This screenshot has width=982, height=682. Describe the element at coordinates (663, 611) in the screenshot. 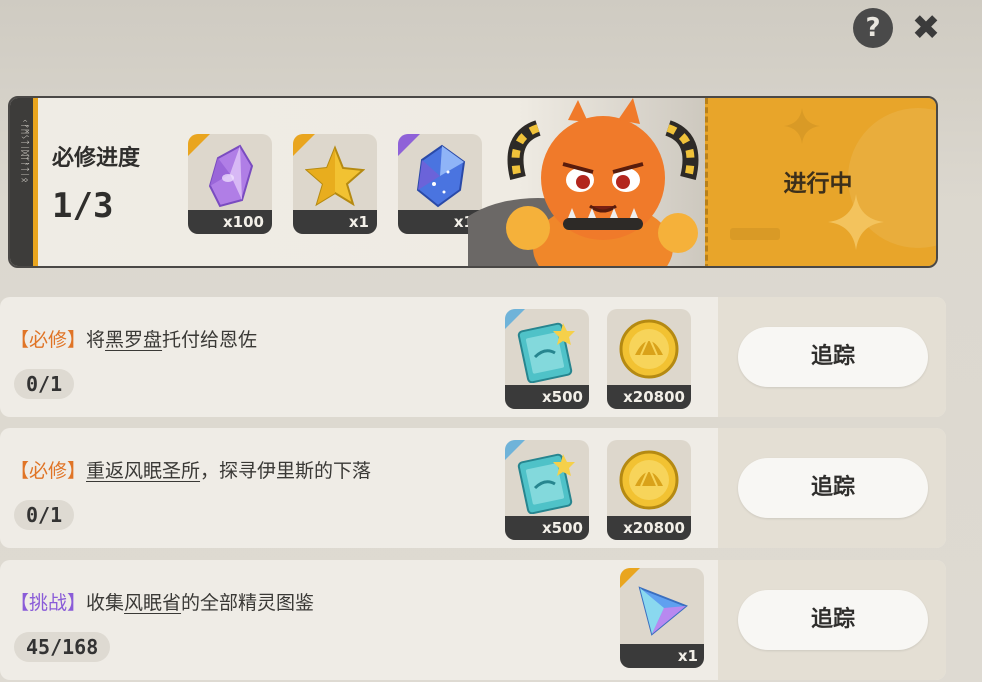

I see `prism-gem-icon` at that location.